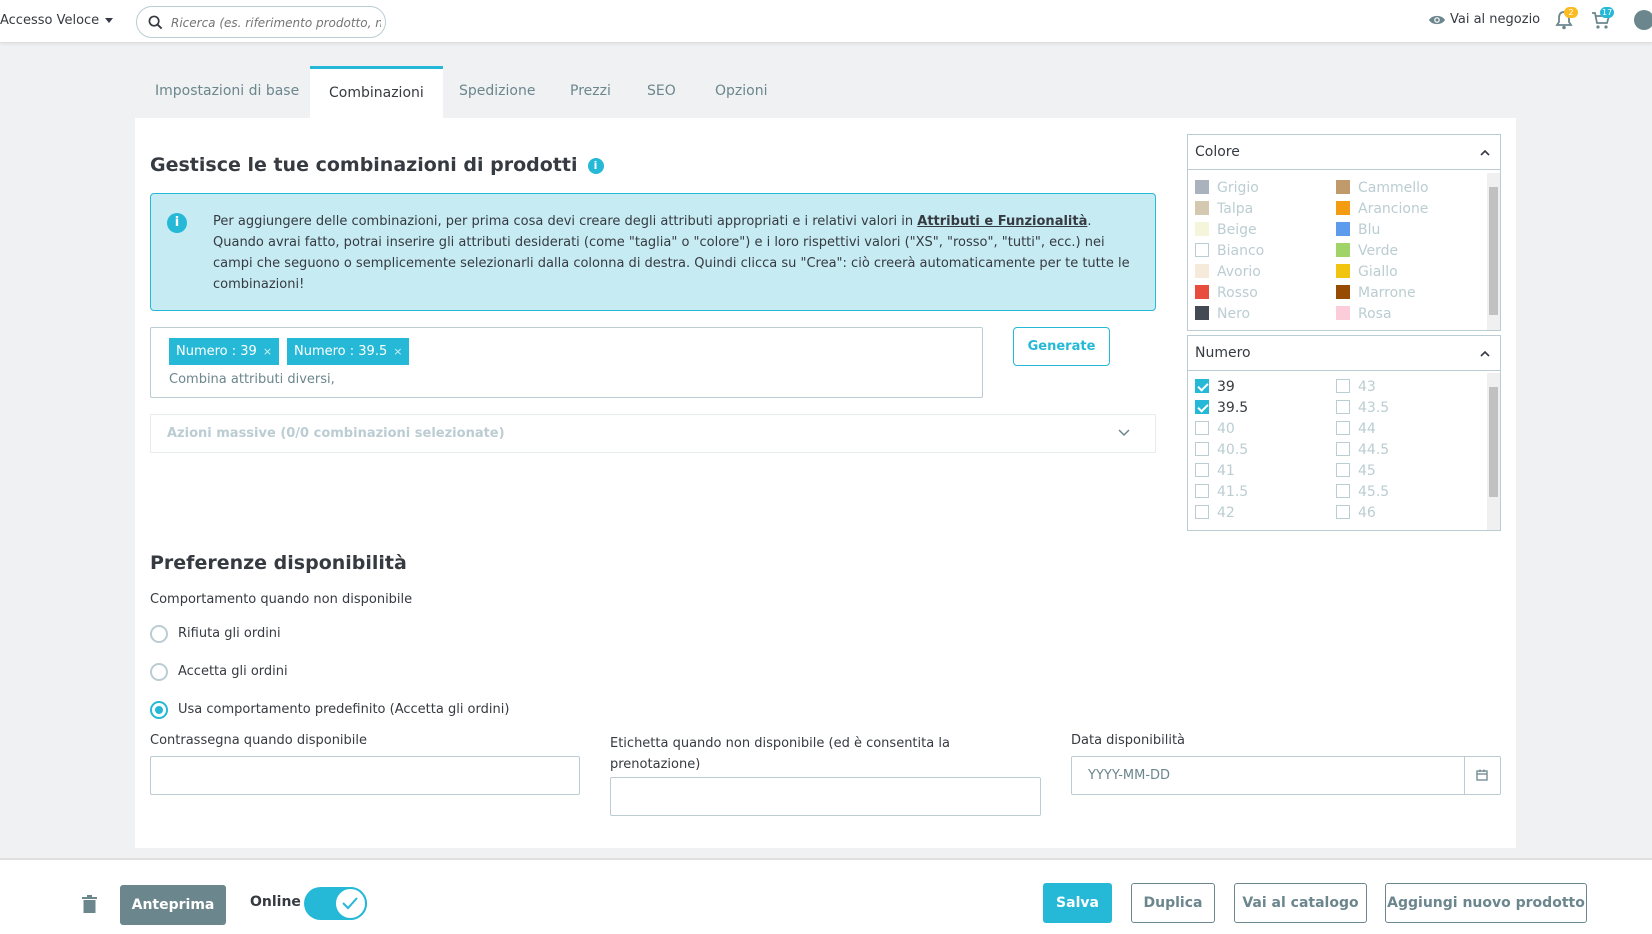 The image size is (1652, 934). Describe the element at coordinates (1364, 314) in the screenshot. I see `color-option: Rosa` at that location.